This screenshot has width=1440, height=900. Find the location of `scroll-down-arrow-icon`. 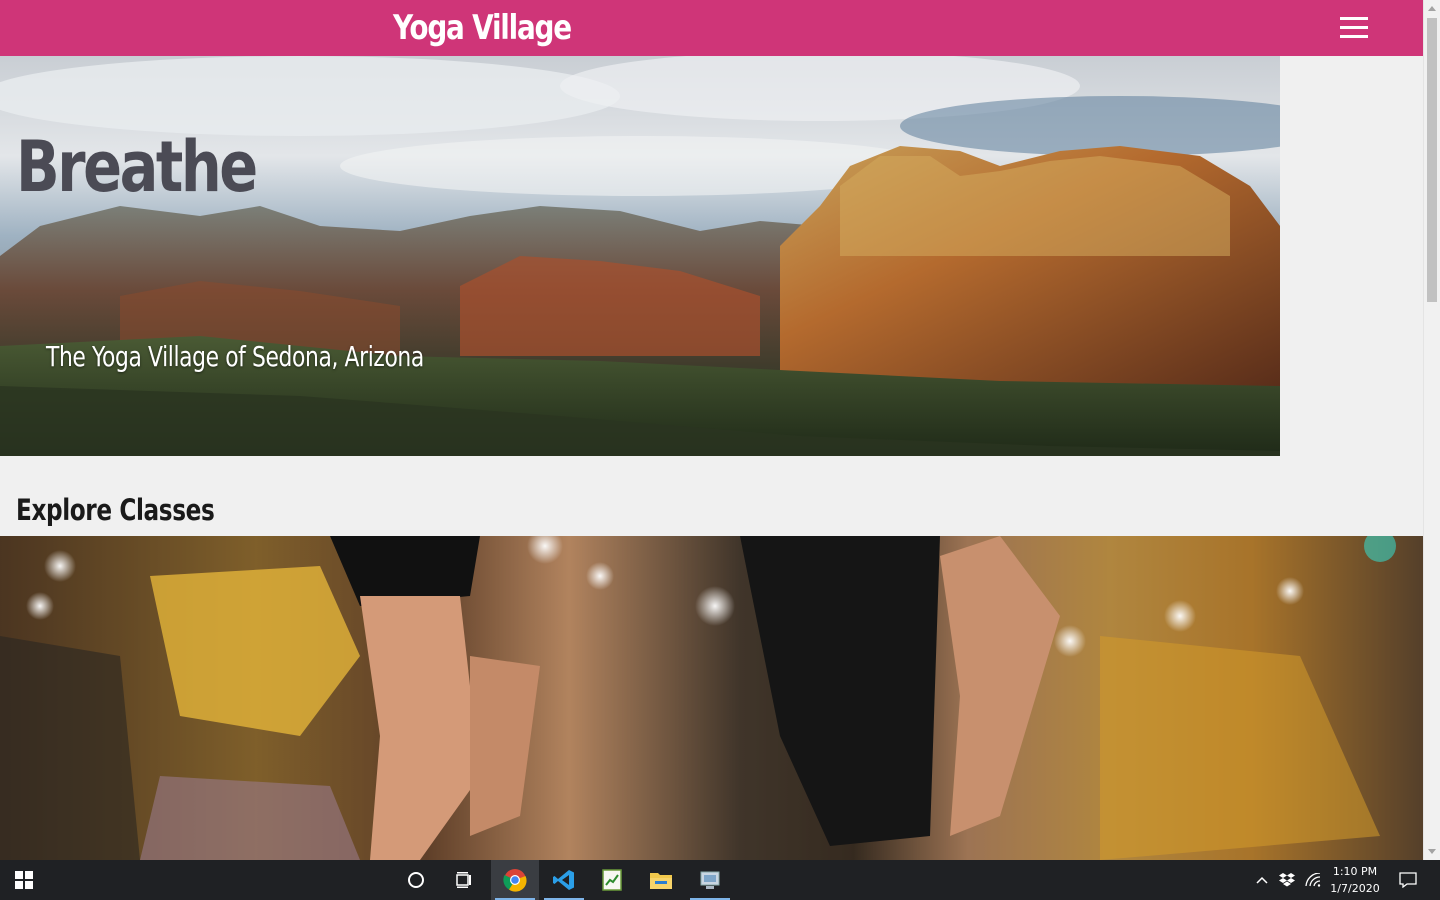

scroll-down-arrow-icon is located at coordinates (1432, 851).